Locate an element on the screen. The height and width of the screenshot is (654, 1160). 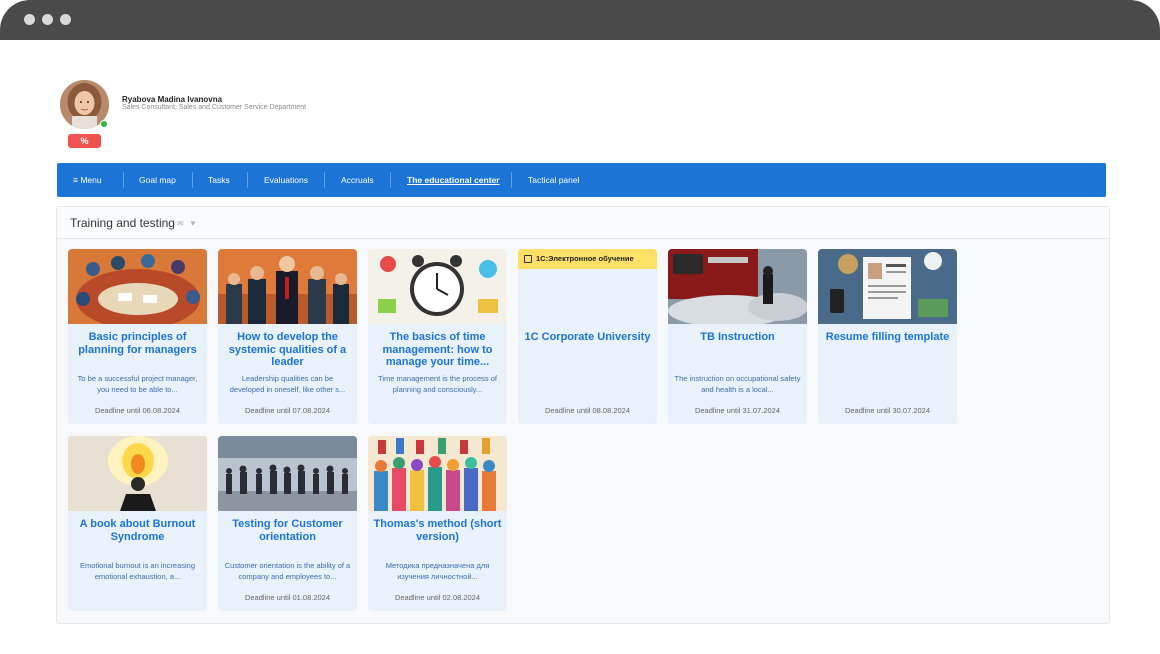
nav-item-evaluations: Evaluations is located at coordinates (286, 180).